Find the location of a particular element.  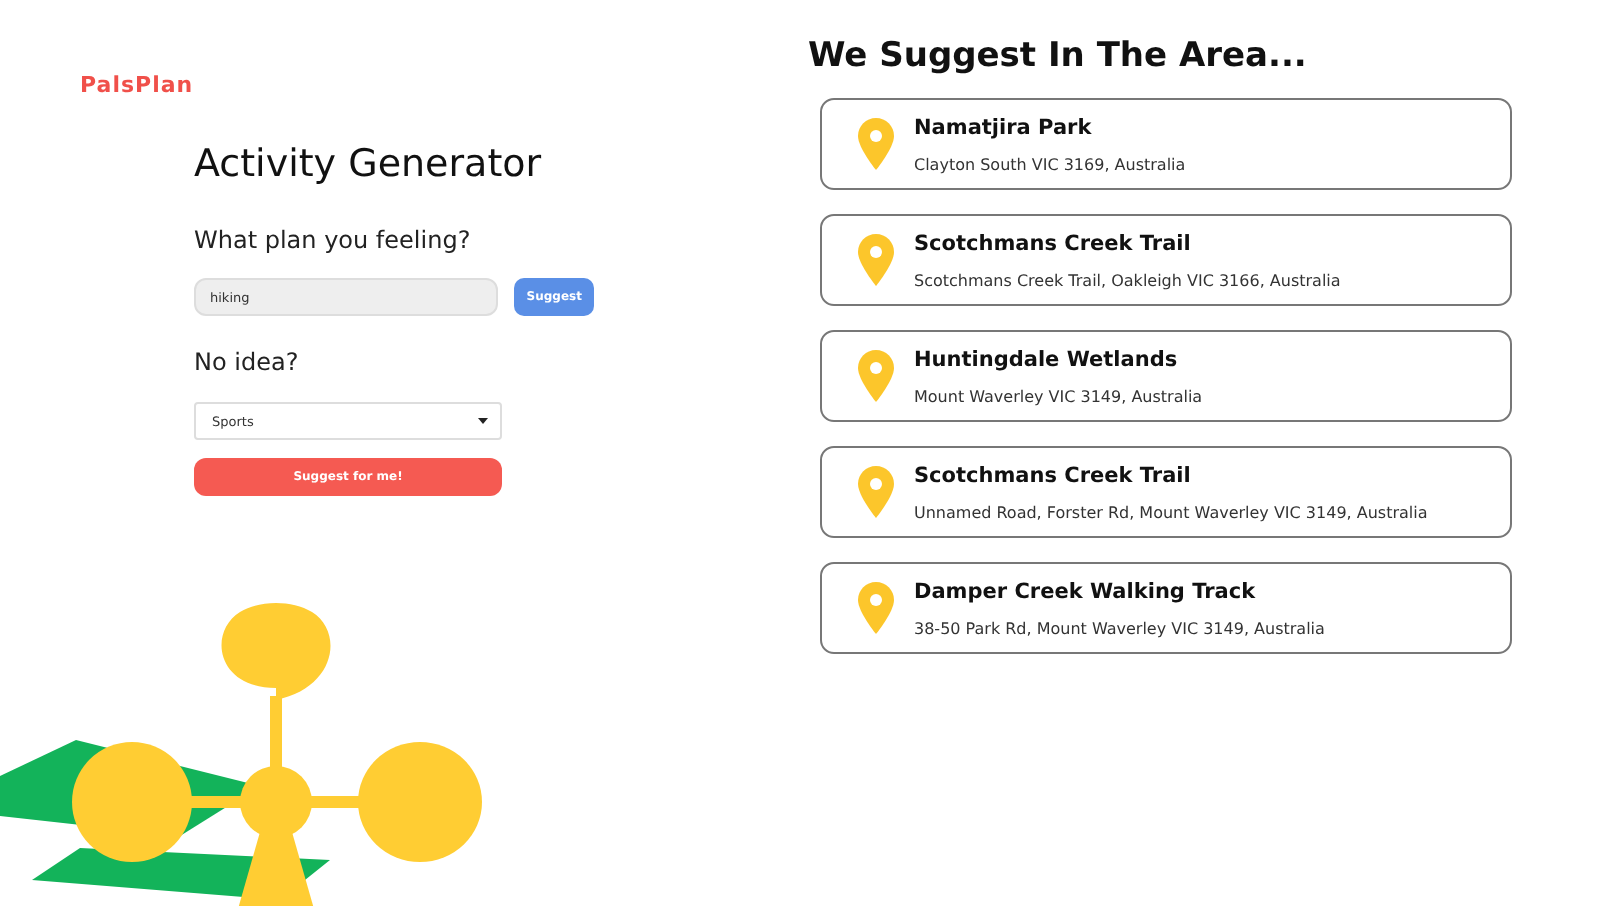

prompt-label: What plan you feeling? is located at coordinates (333, 240).